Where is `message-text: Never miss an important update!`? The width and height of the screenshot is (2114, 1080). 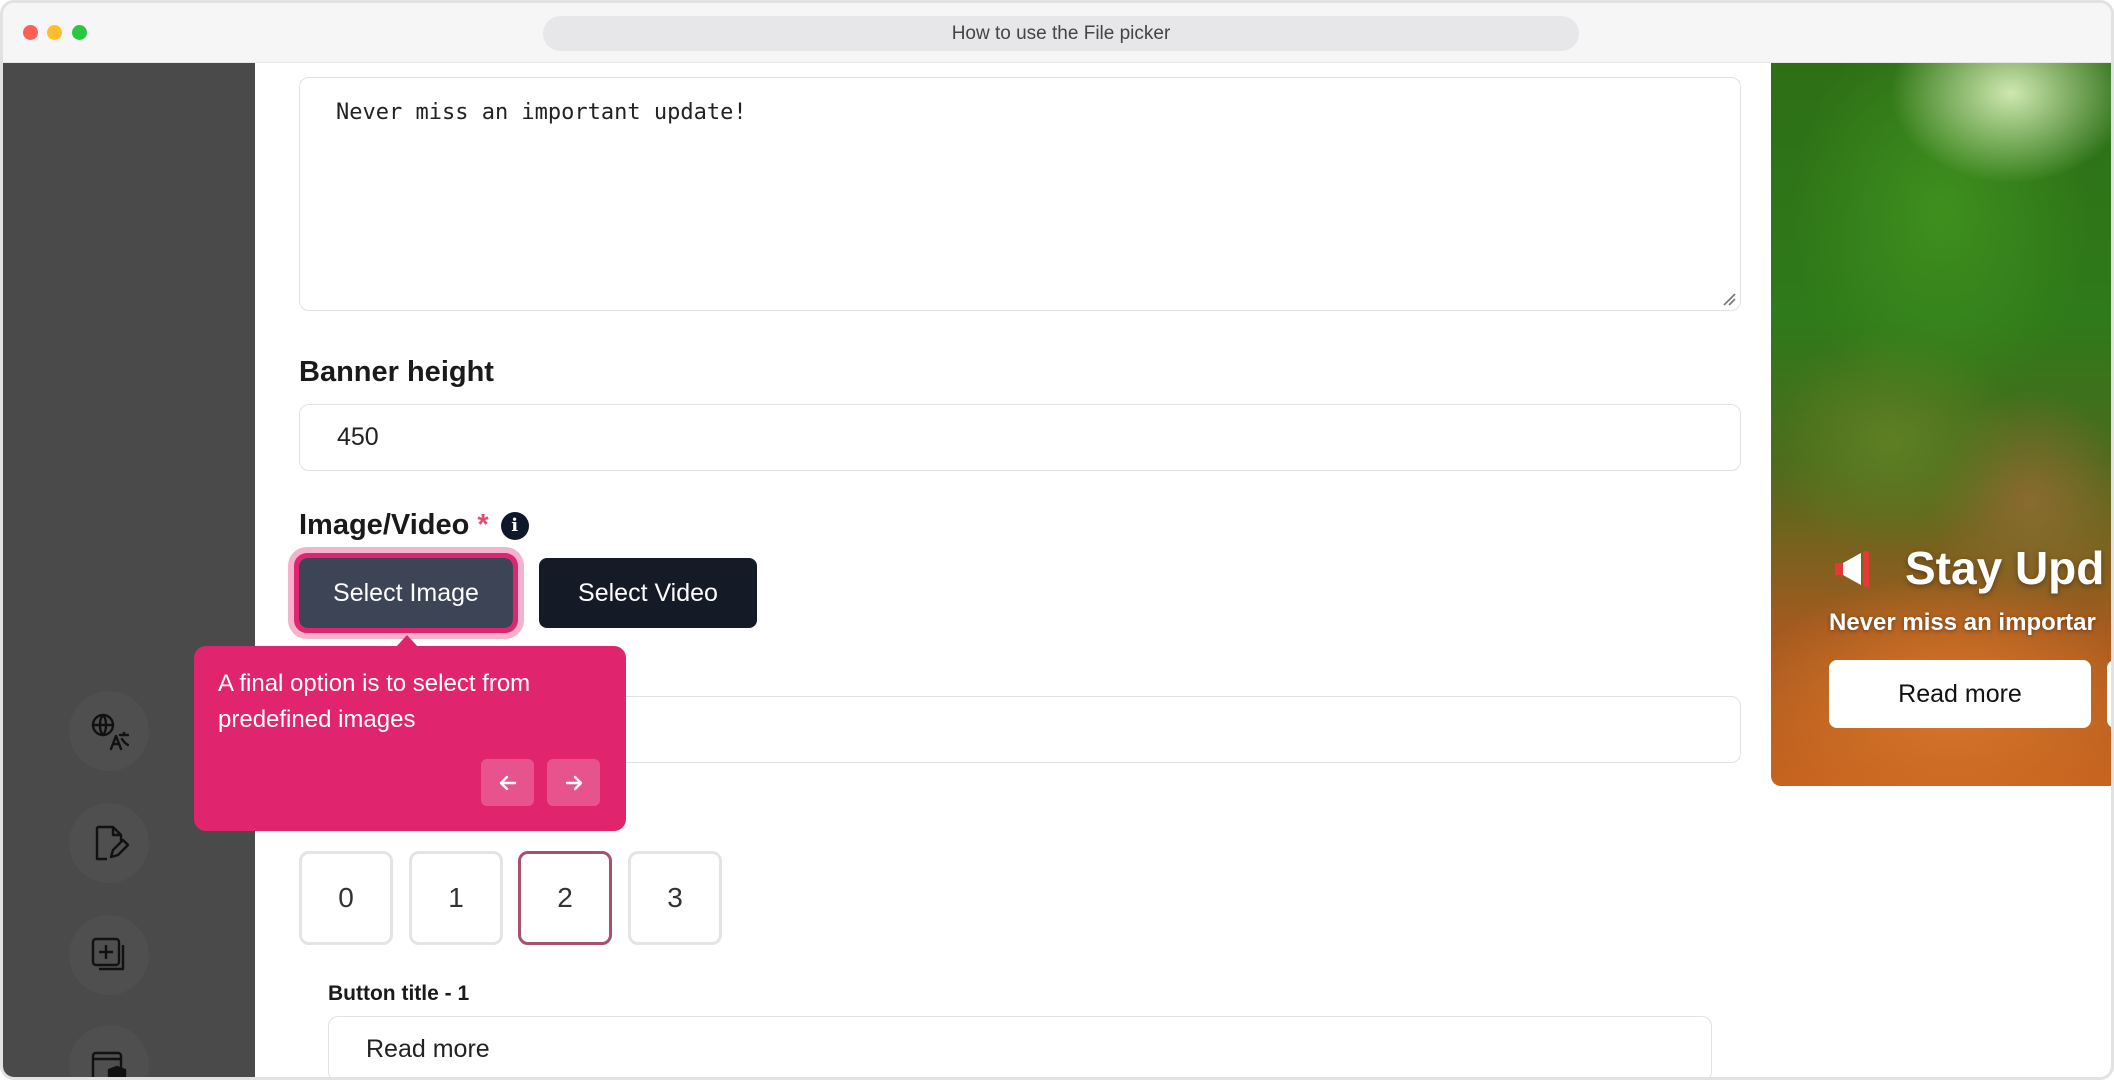
message-text: Never miss an important update! is located at coordinates (541, 112).